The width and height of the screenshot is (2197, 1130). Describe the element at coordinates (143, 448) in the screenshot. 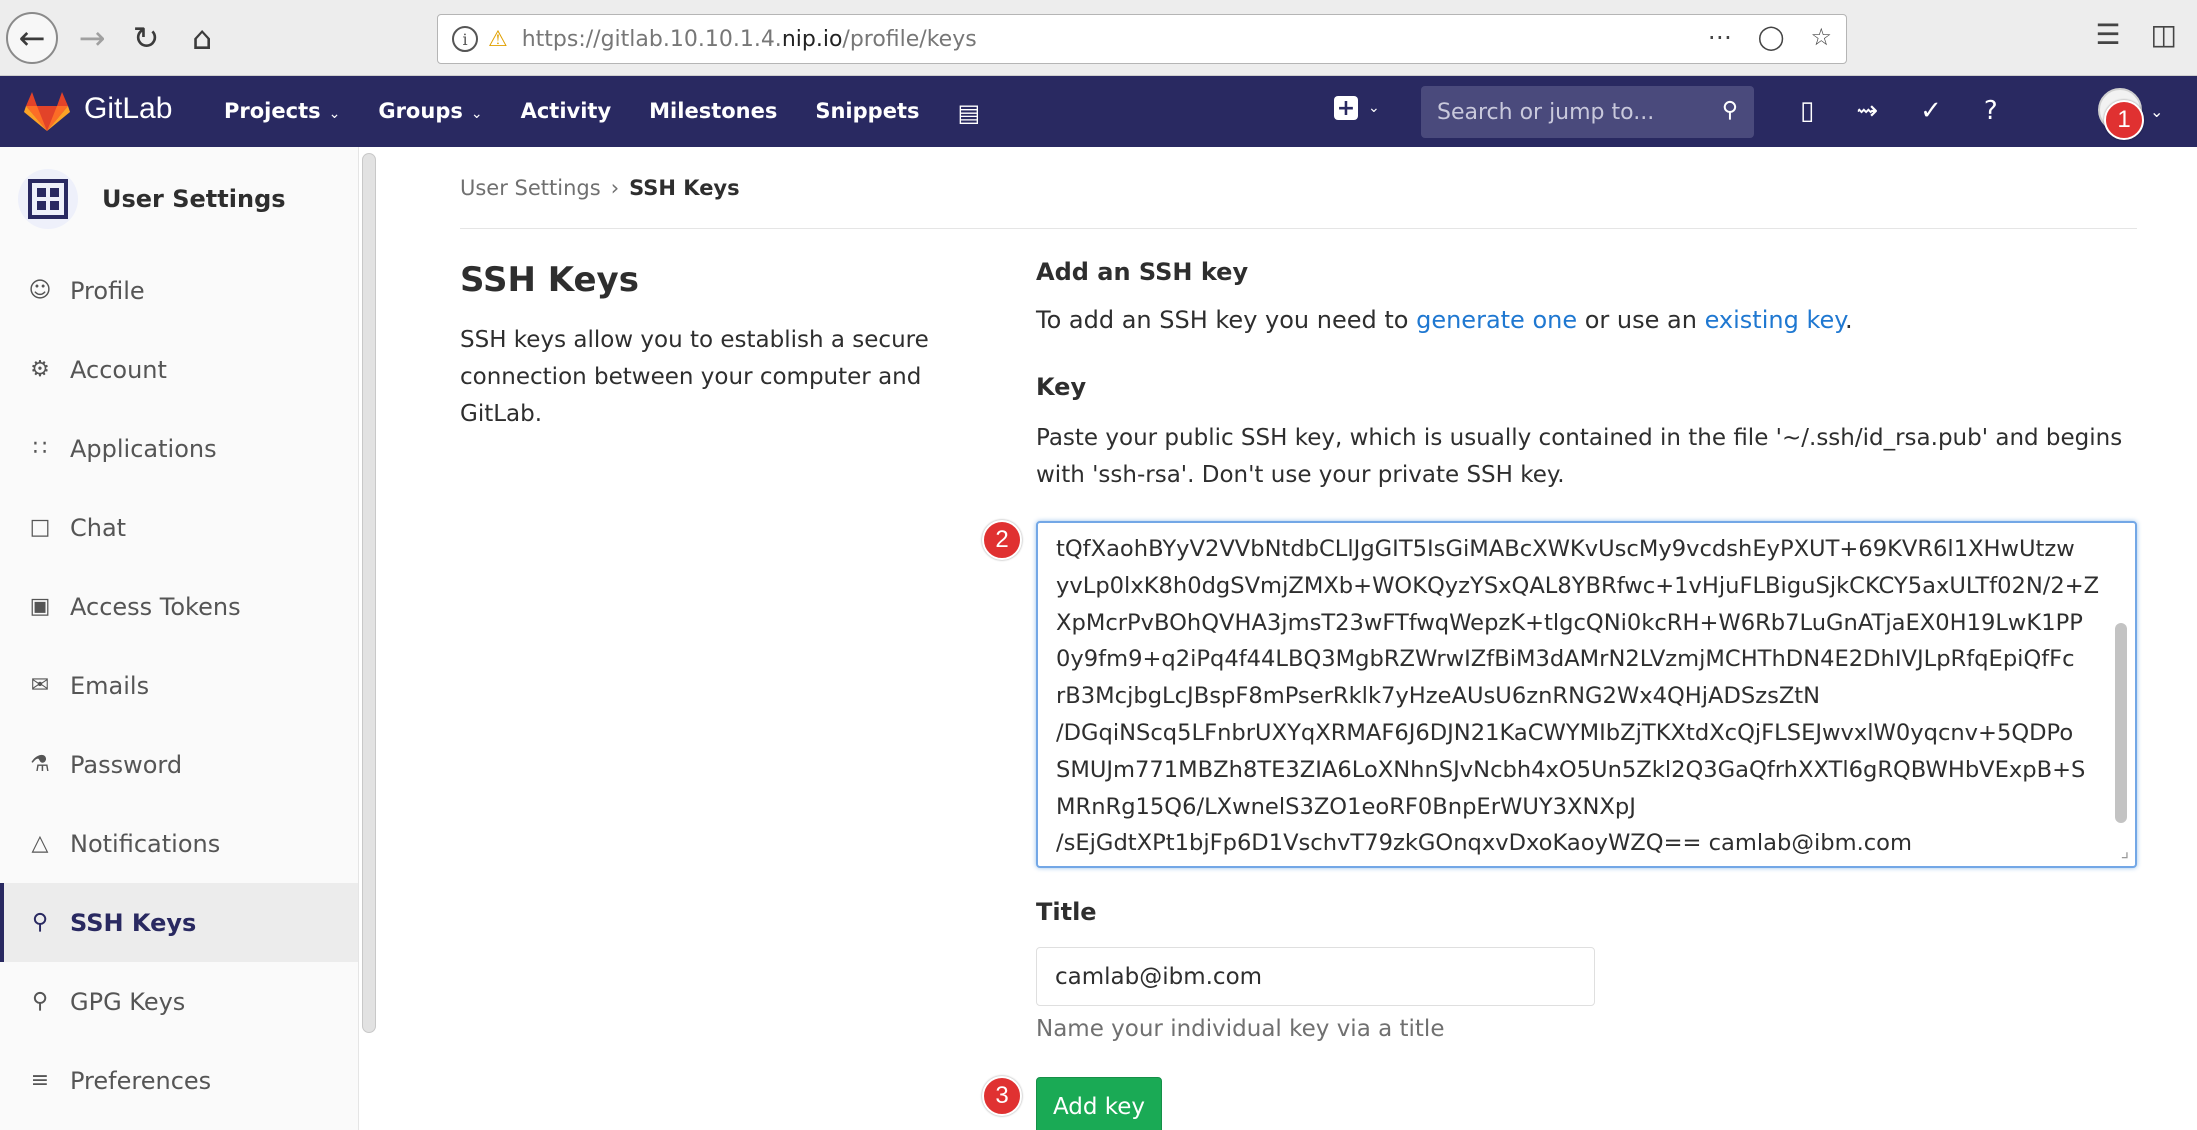

I see `sidebar-item-label: Applications` at that location.